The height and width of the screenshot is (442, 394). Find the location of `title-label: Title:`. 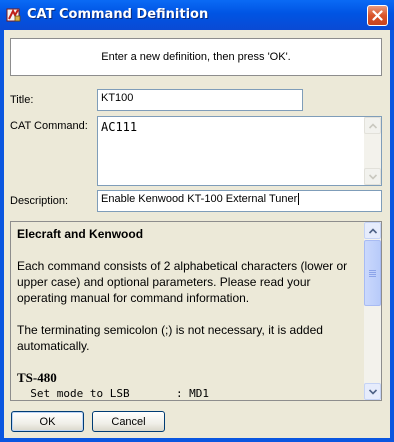

title-label: Title: is located at coordinates (22, 100).